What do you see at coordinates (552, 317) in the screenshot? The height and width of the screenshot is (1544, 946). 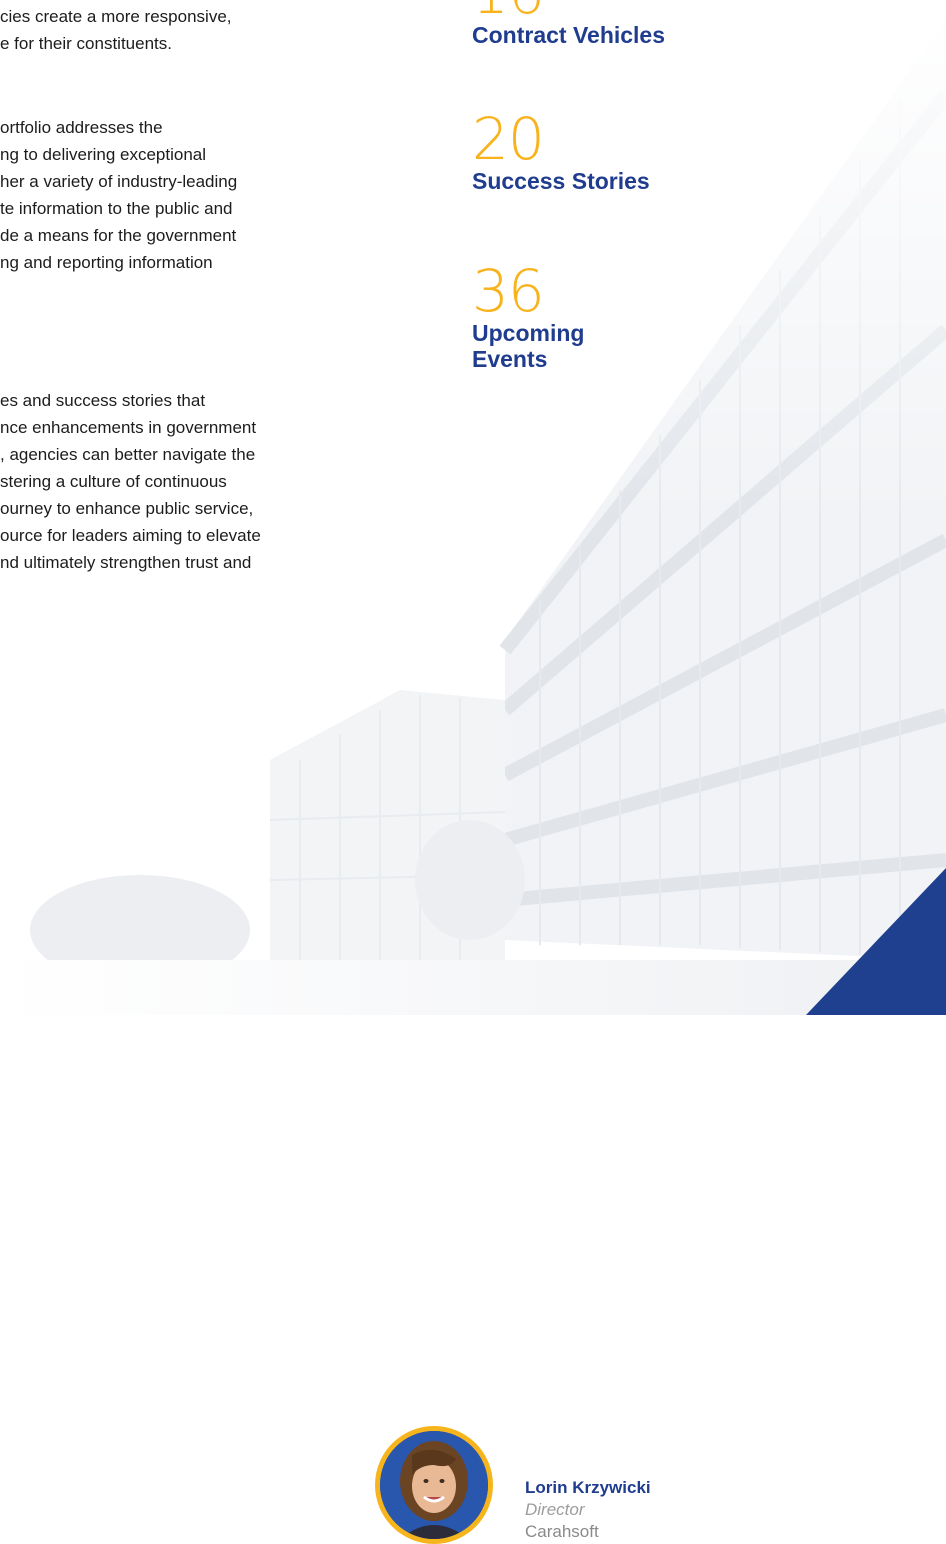 I see `stat-upcoming-events: 36 Upcoming Events` at bounding box center [552, 317].